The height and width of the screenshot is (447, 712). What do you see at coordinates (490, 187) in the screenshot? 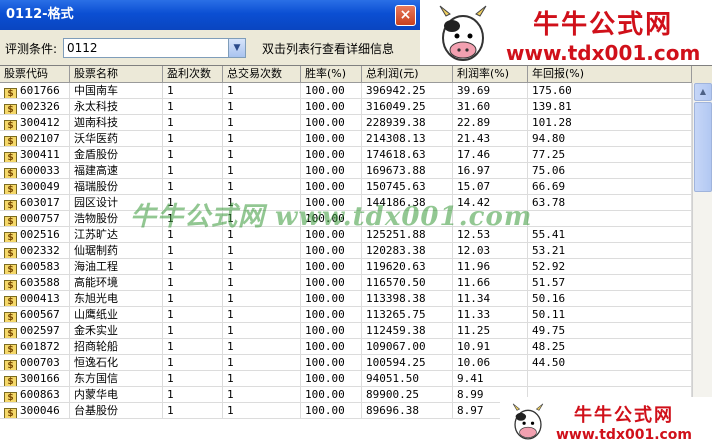
I see `cell-margin: 15.07` at bounding box center [490, 187].